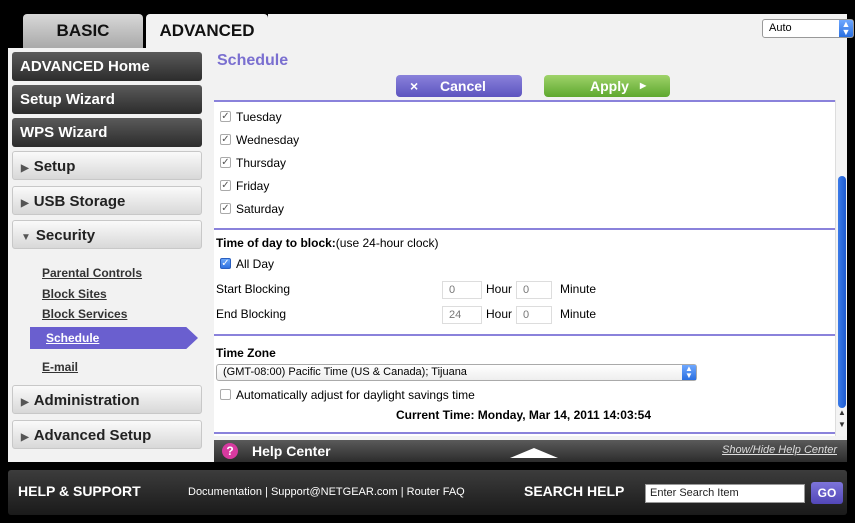 The image size is (855, 523). Describe the element at coordinates (207, 31) in the screenshot. I see `tab-advanced: ADVANCED` at that location.